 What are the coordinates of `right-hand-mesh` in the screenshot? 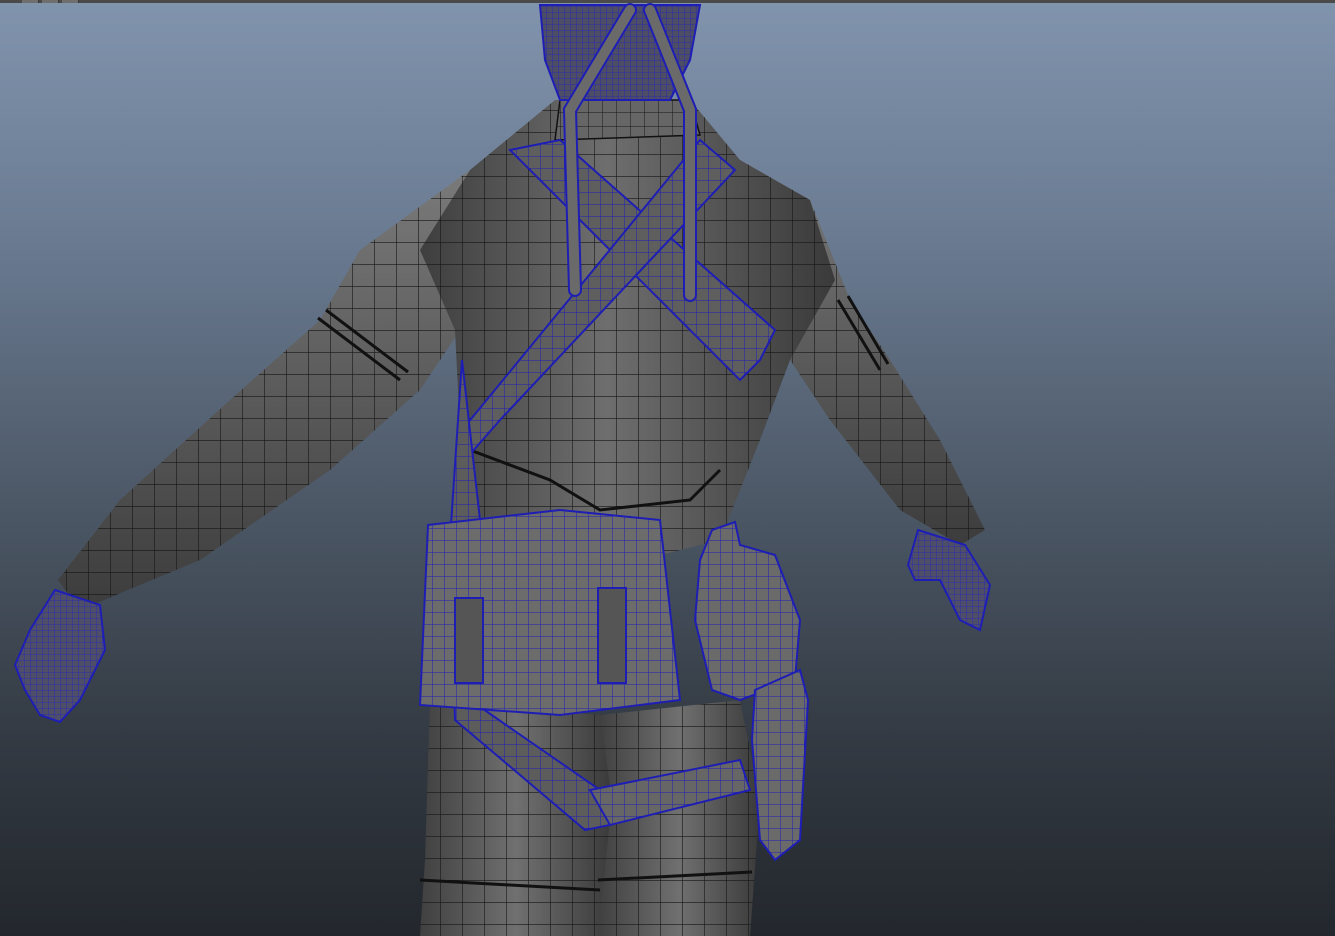 It's located at (949, 580).